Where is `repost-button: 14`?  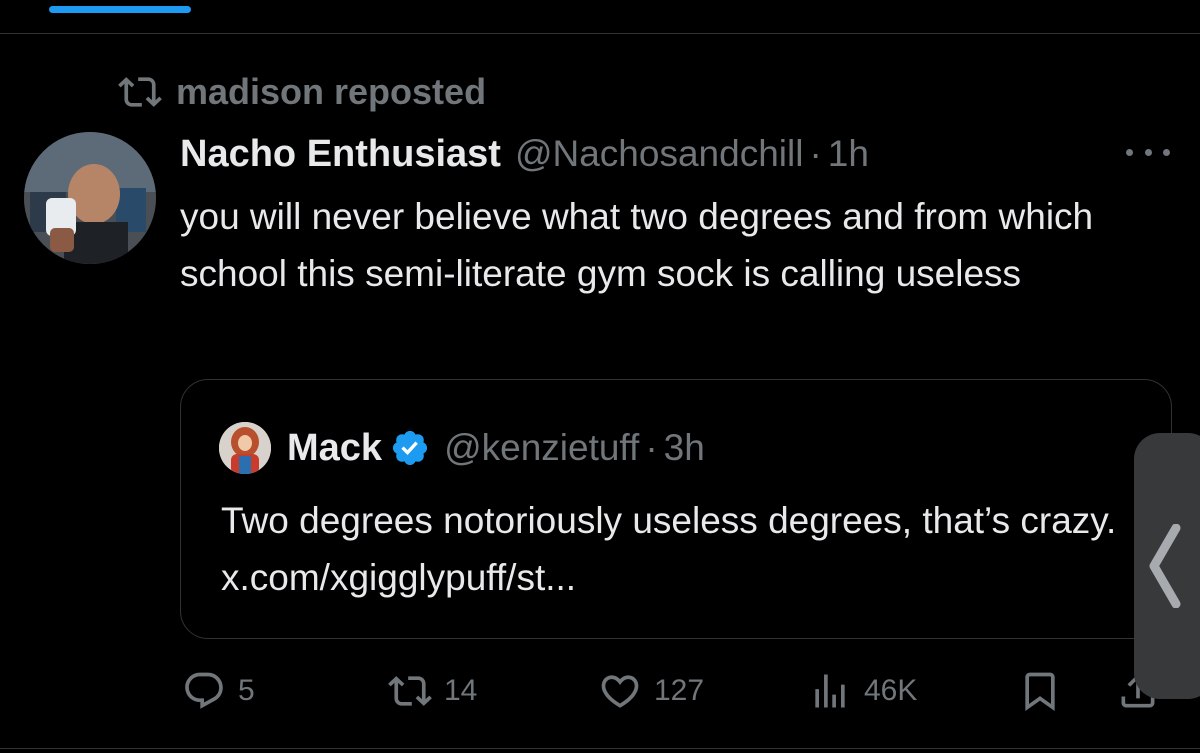 repost-button: 14 is located at coordinates (432, 691).